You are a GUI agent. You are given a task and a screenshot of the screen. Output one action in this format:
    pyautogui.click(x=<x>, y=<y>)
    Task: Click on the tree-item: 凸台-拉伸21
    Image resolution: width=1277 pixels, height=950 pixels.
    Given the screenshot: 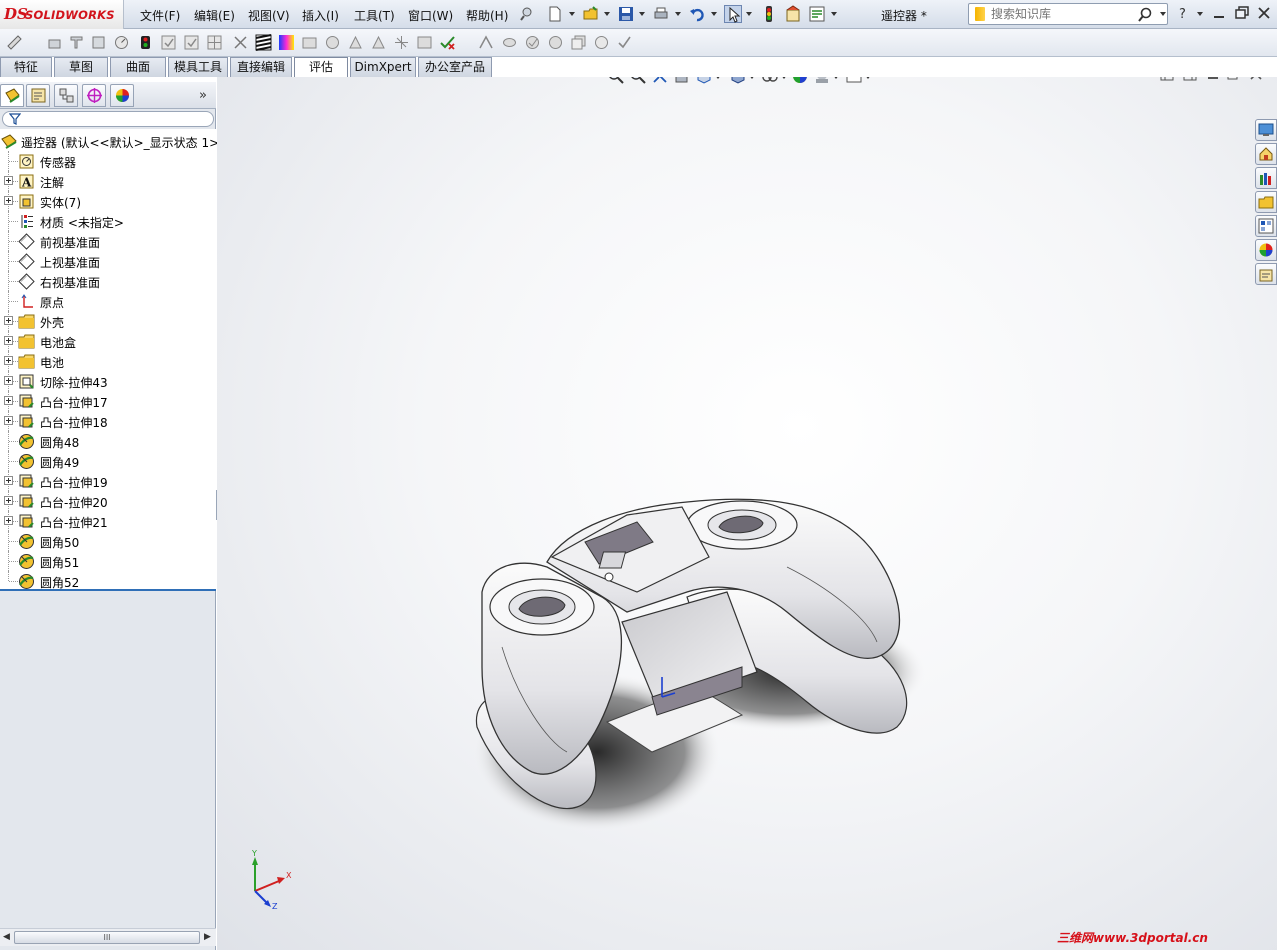 What is the action you would take?
    pyautogui.click(x=108, y=521)
    